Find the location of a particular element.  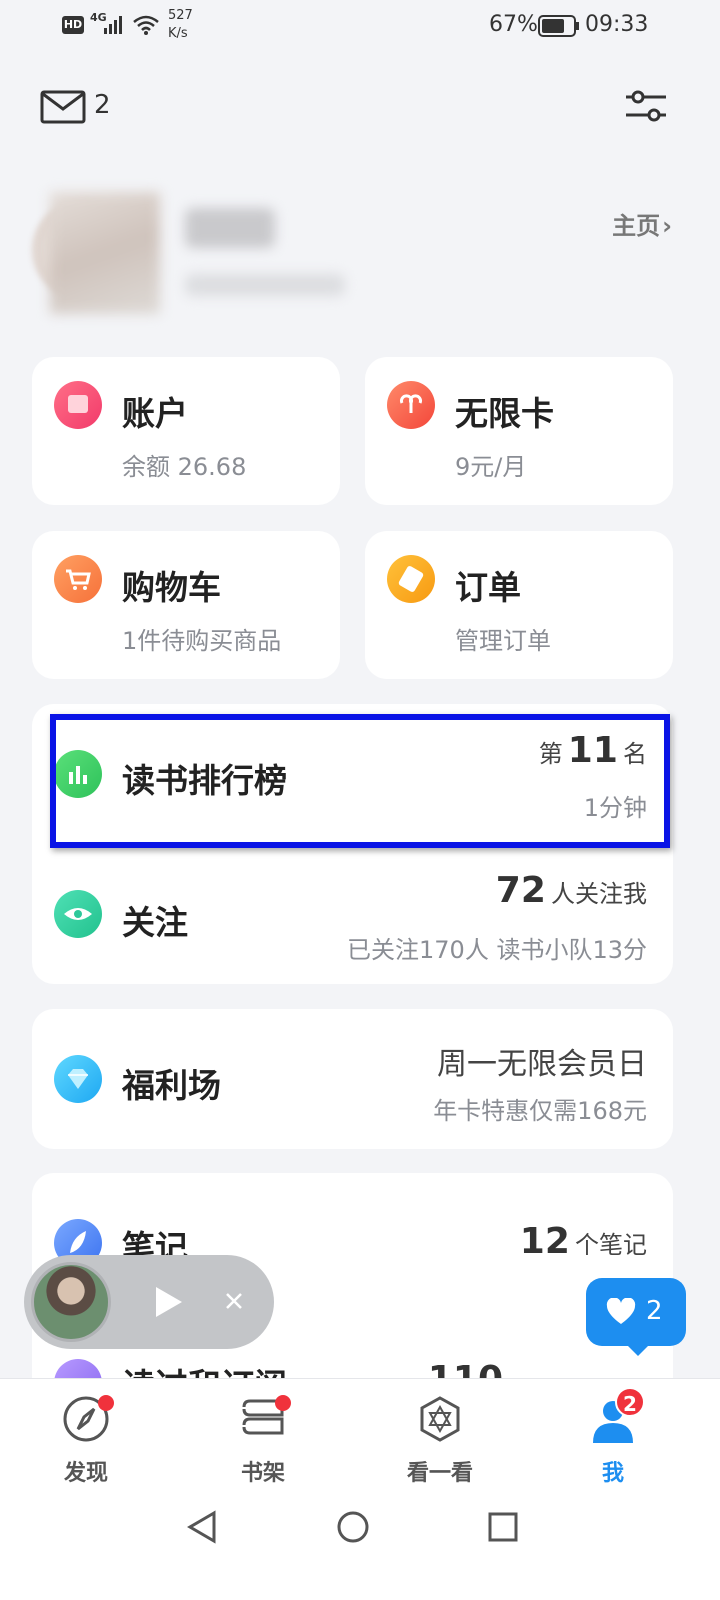

welfare-headline: 周一无限会员日 is located at coordinates (542, 1064).